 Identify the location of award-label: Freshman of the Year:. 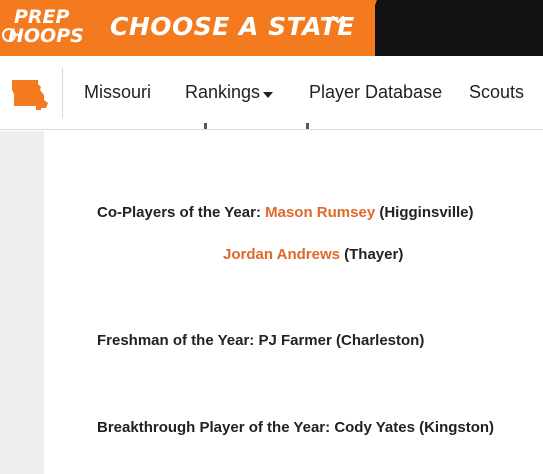
(178, 340).